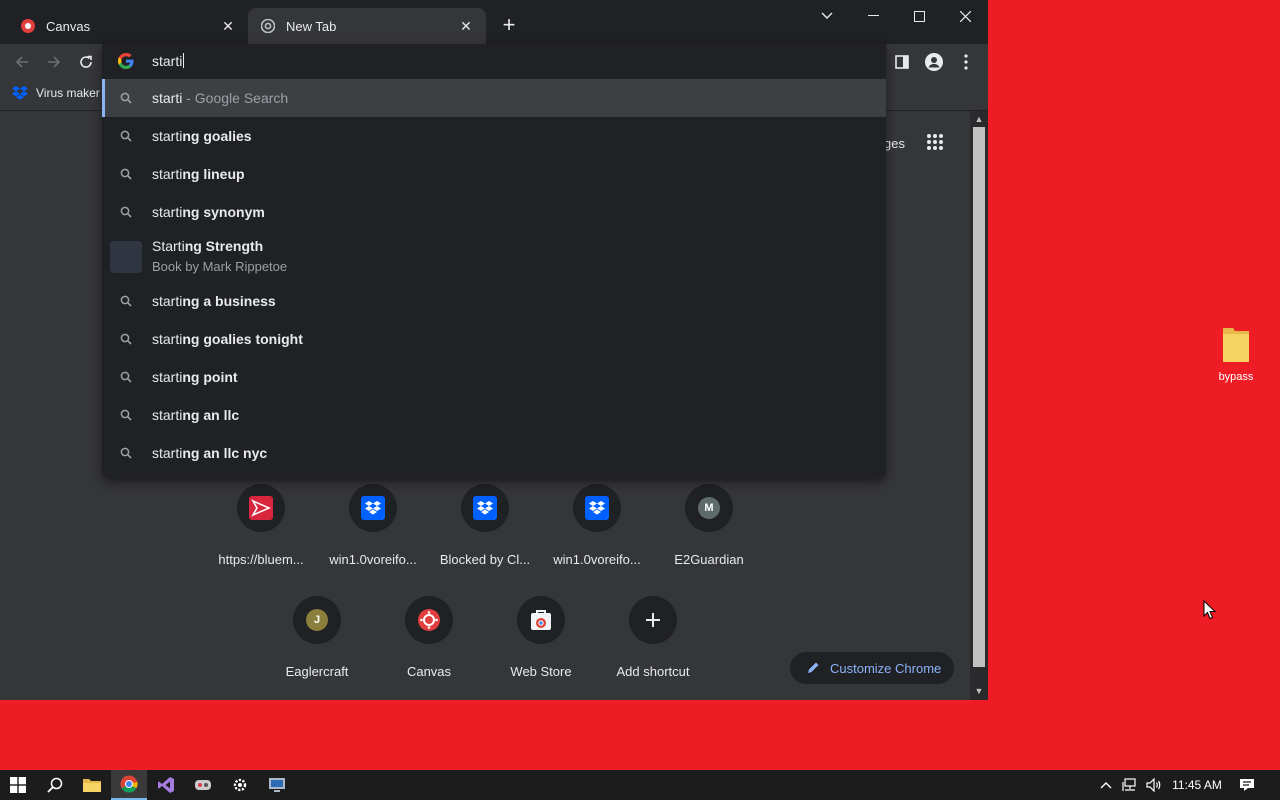 The image size is (1280, 800). I want to click on close-icon, so click(965, 16).